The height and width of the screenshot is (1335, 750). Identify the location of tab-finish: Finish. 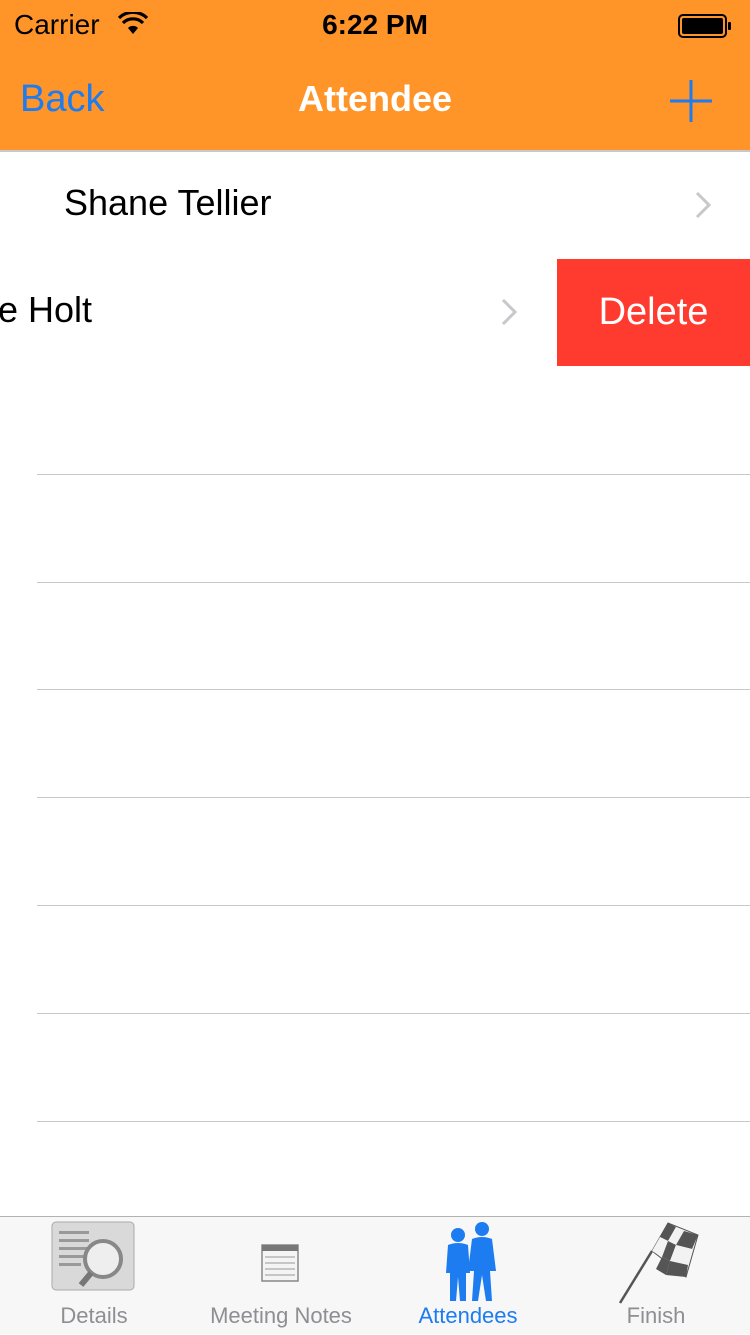
(656, 1276).